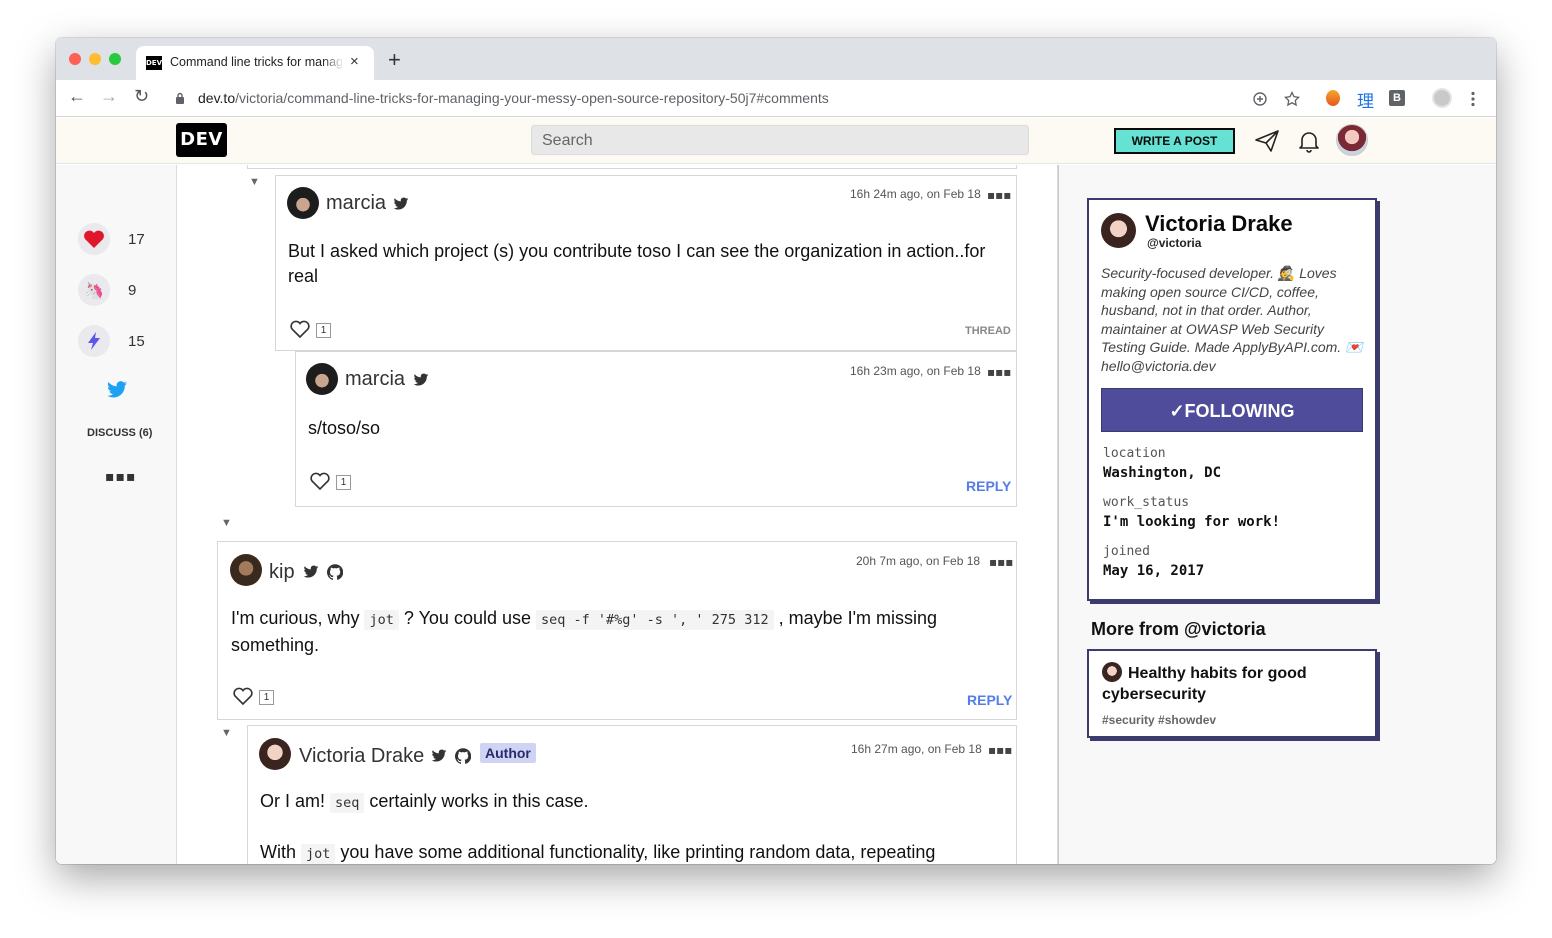 This screenshot has height=938, width=1552. What do you see at coordinates (115, 59) in the screenshot?
I see `zoom-window-button` at bounding box center [115, 59].